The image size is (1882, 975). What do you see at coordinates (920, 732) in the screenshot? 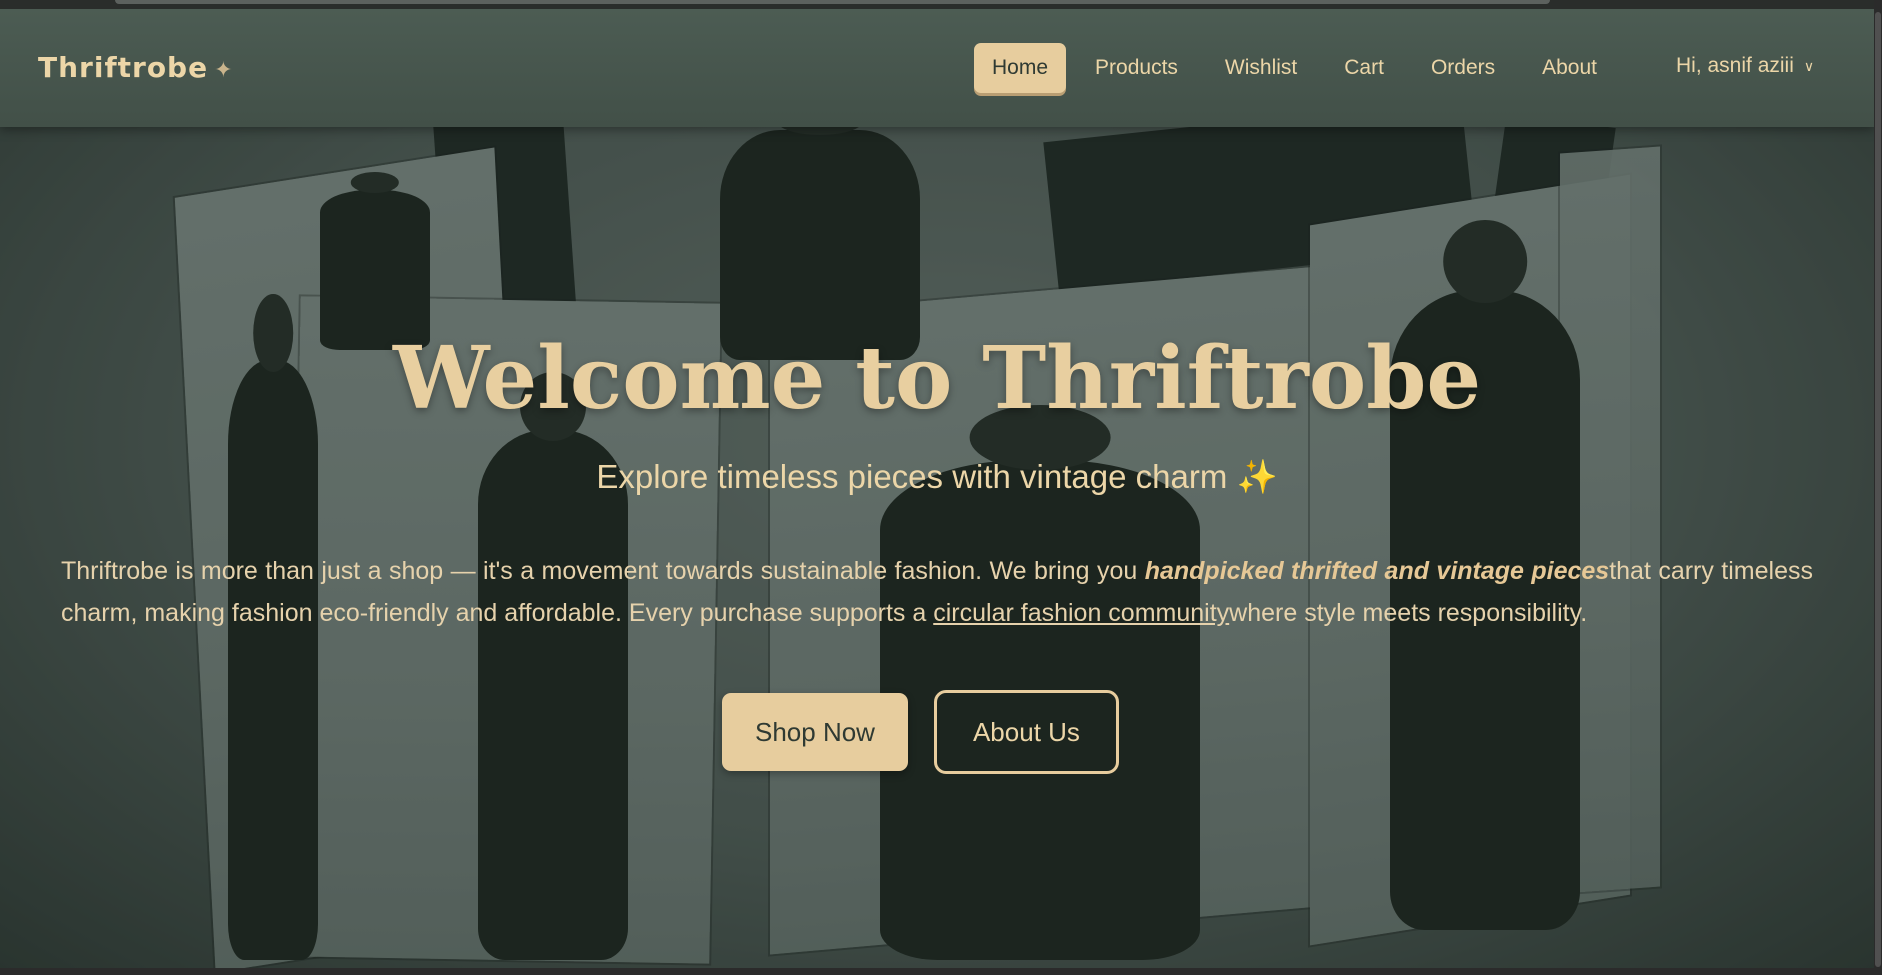
I see `hero-actions: Shop Now About Us` at bounding box center [920, 732].